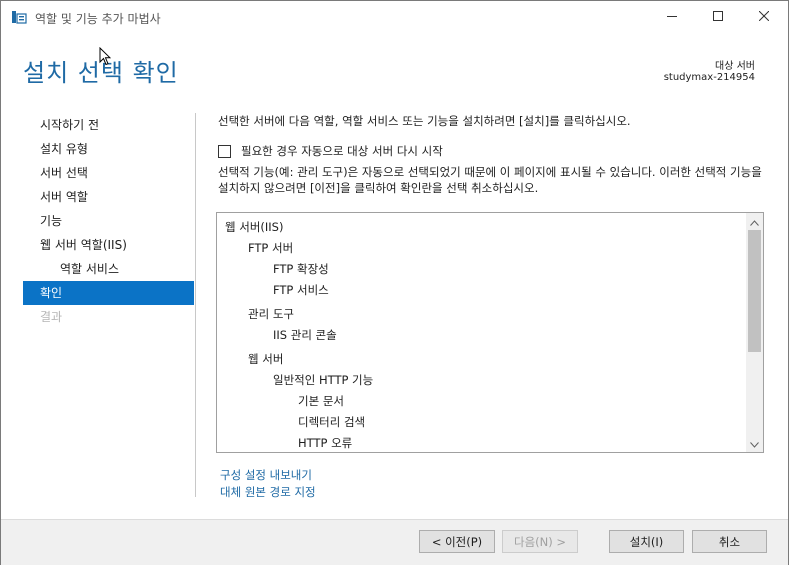 The height and width of the screenshot is (565, 789). I want to click on previous-button: < 이전(P), so click(457, 541).